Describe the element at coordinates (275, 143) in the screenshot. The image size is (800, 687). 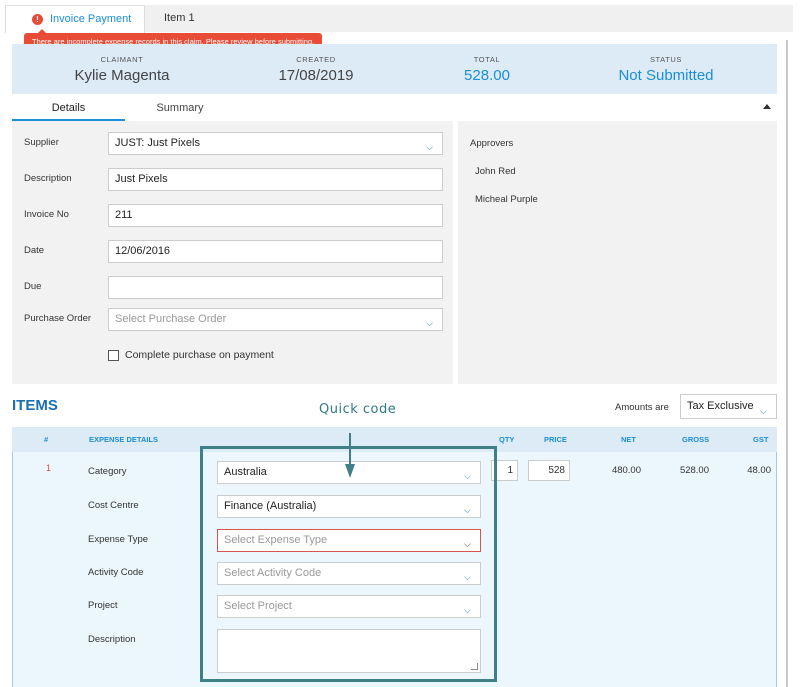
I see `supplier-select: JUST: Just Pixels ⌵` at that location.